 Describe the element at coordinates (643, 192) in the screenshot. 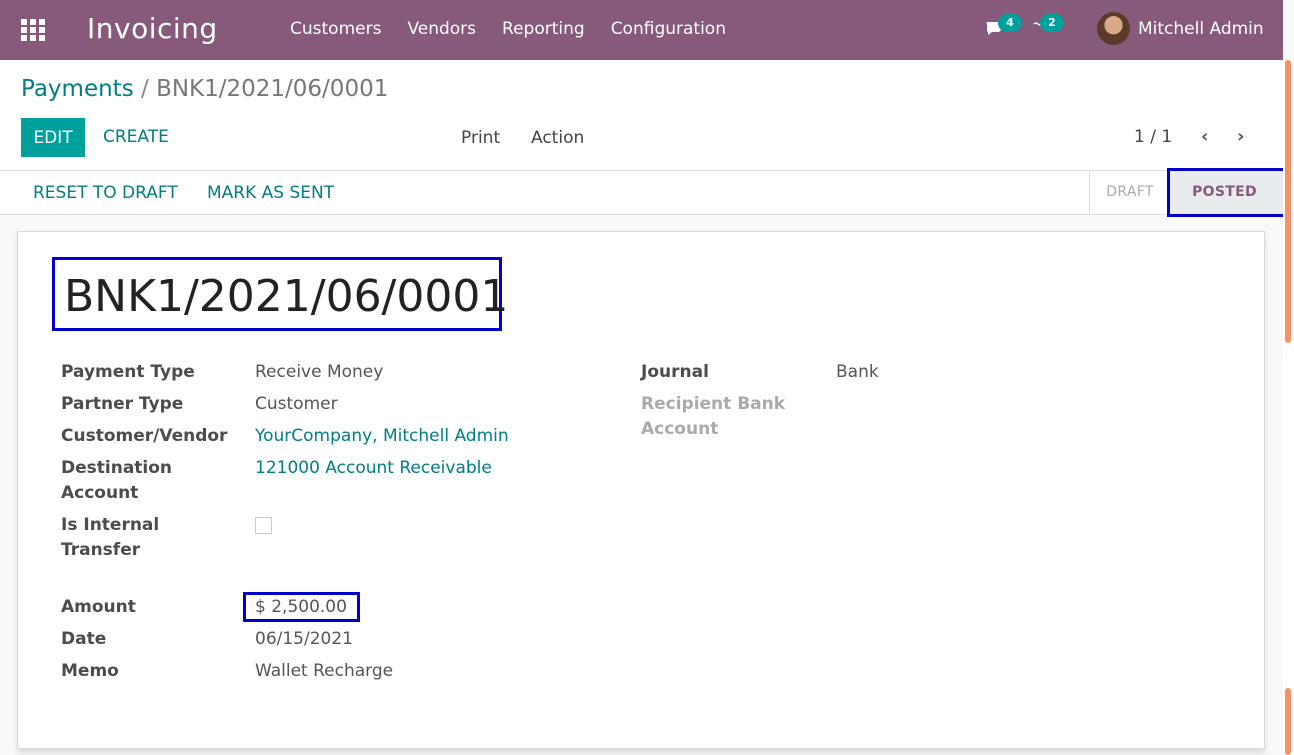

I see `status-bar: RESET TO DRAFT MARK AS SENT DRAFT POSTED` at that location.